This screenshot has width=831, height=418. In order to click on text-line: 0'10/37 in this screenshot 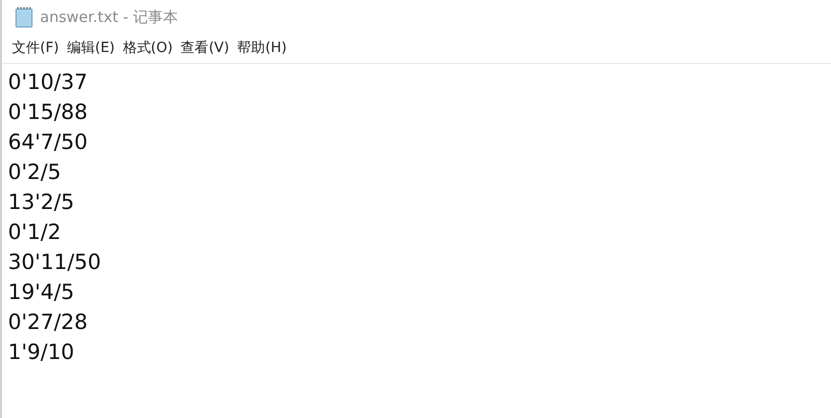, I will do `click(48, 82)`.